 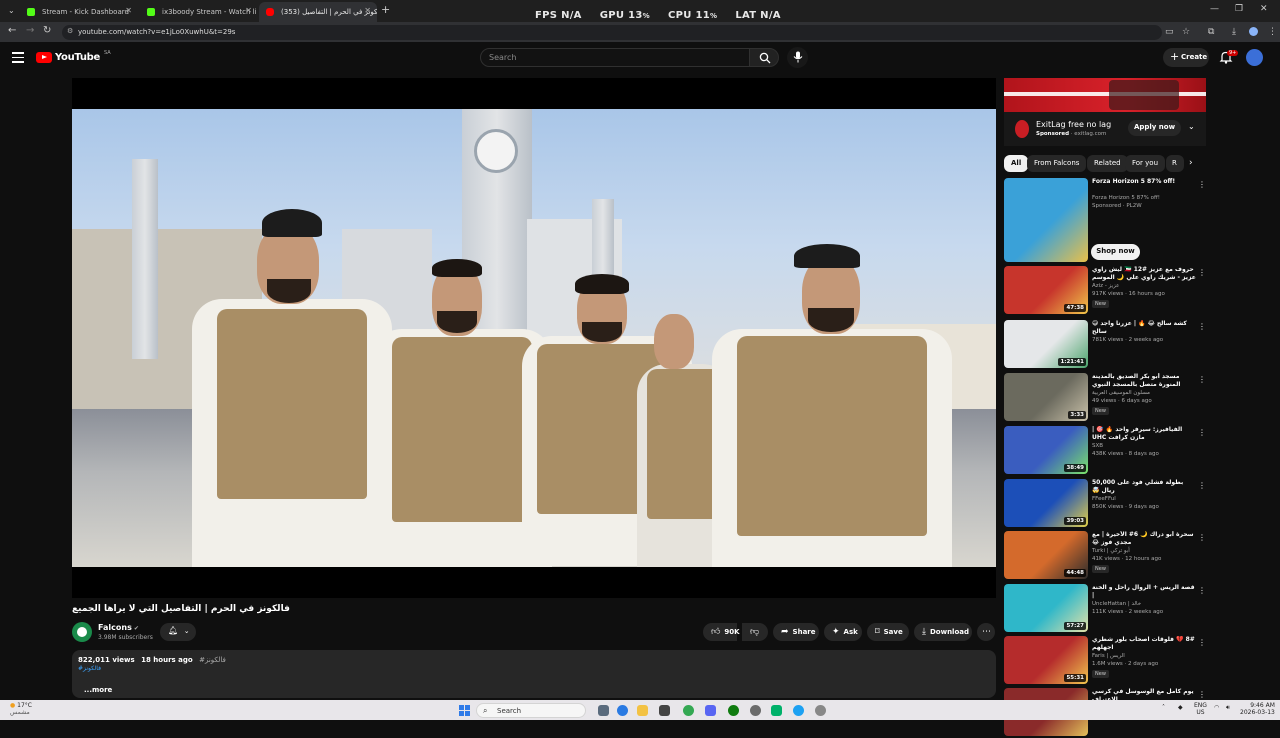 I want to click on chip-for-you: For you, so click(x=1145, y=163).